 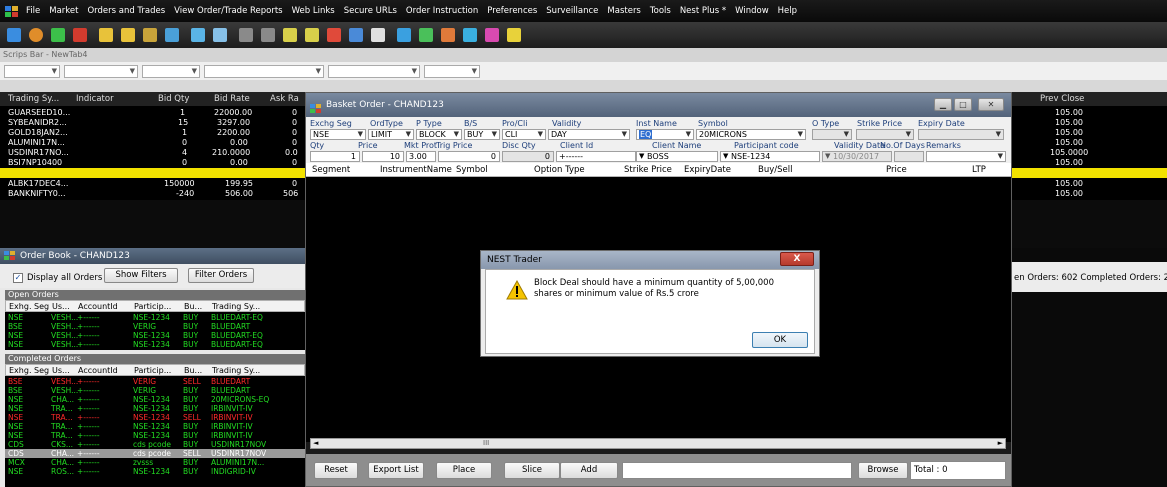 I want to click on basket-titlebar: Basket Order - CHAND123 ▁ □ ✕, so click(x=658, y=105).